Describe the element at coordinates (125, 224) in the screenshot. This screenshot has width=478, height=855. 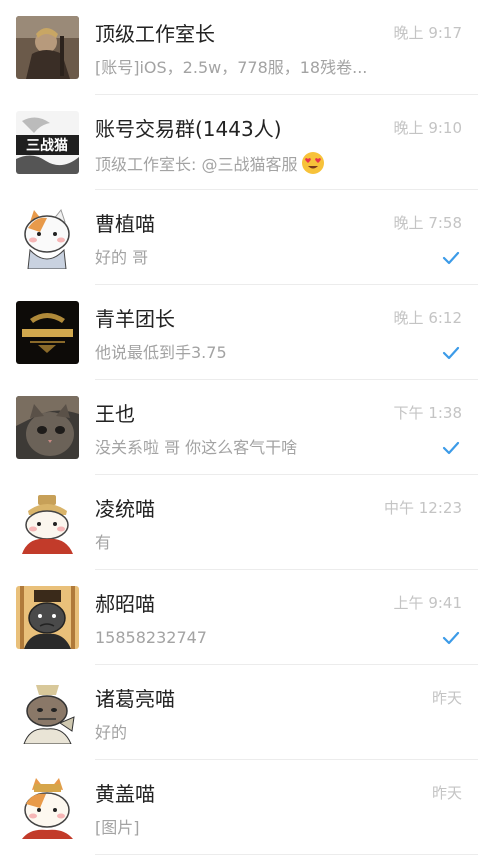
I see `chat-name: 曹植喵` at that location.